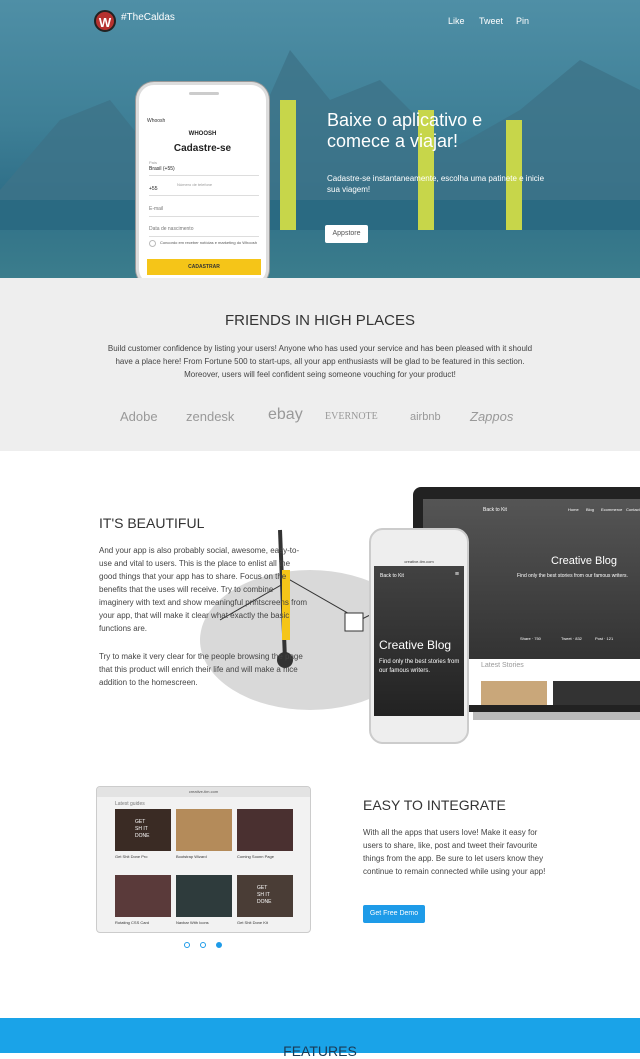 The width and height of the screenshot is (640, 1059). What do you see at coordinates (195, 184) in the screenshot?
I see `phone-number-label: Número de telefone` at bounding box center [195, 184].